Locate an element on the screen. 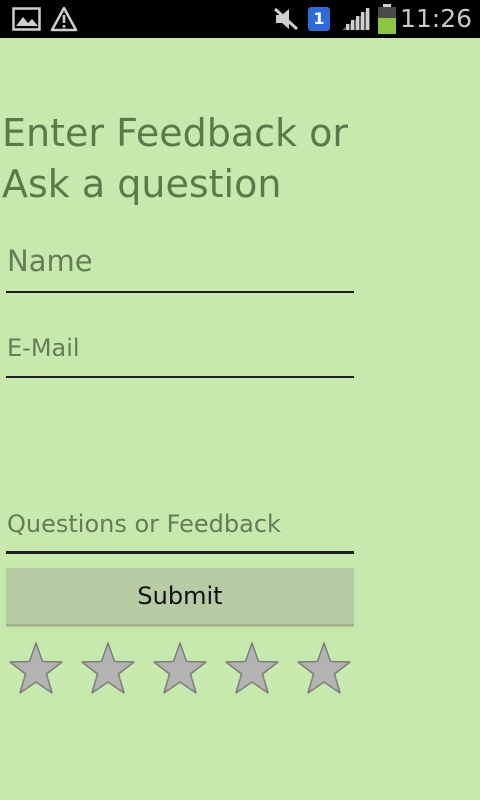 This screenshot has width=480, height=800. status-bar: 1 11:26 is located at coordinates (240, 19).